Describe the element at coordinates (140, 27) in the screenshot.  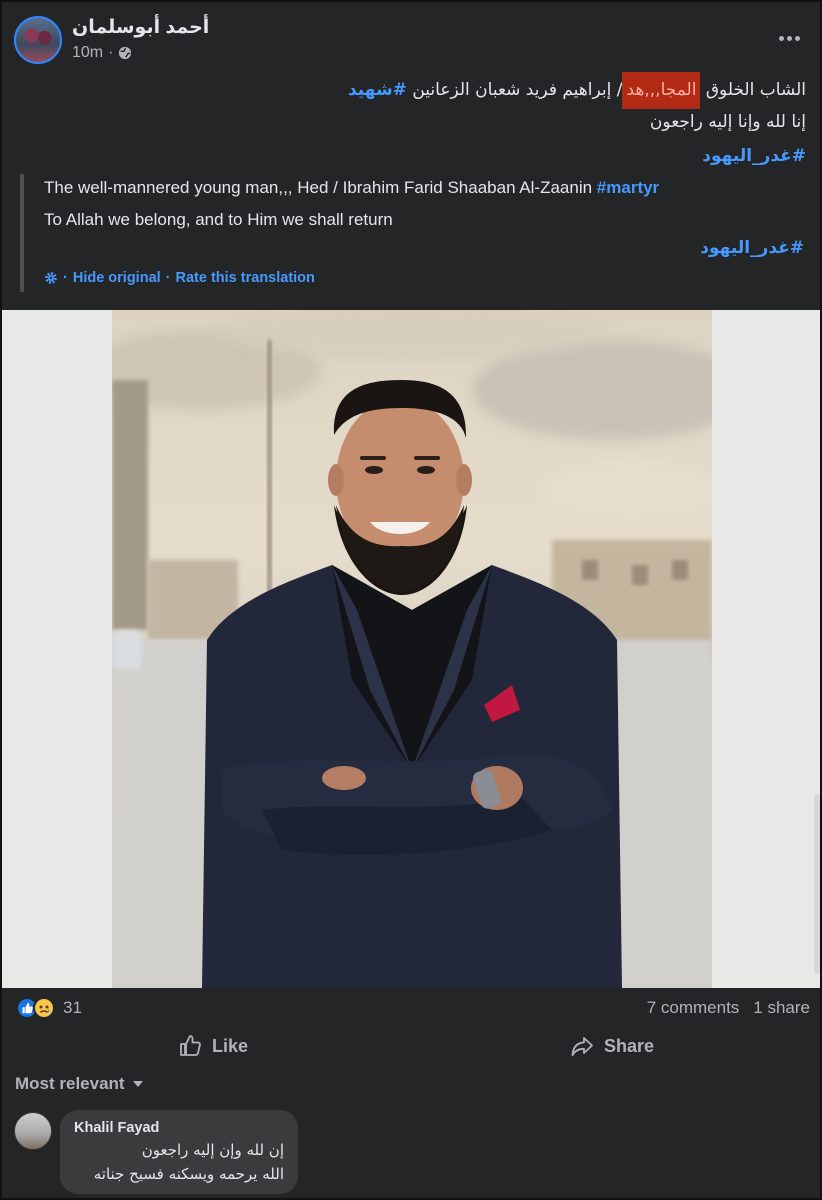
I see `author-name: أحمد أبوسلمان` at that location.